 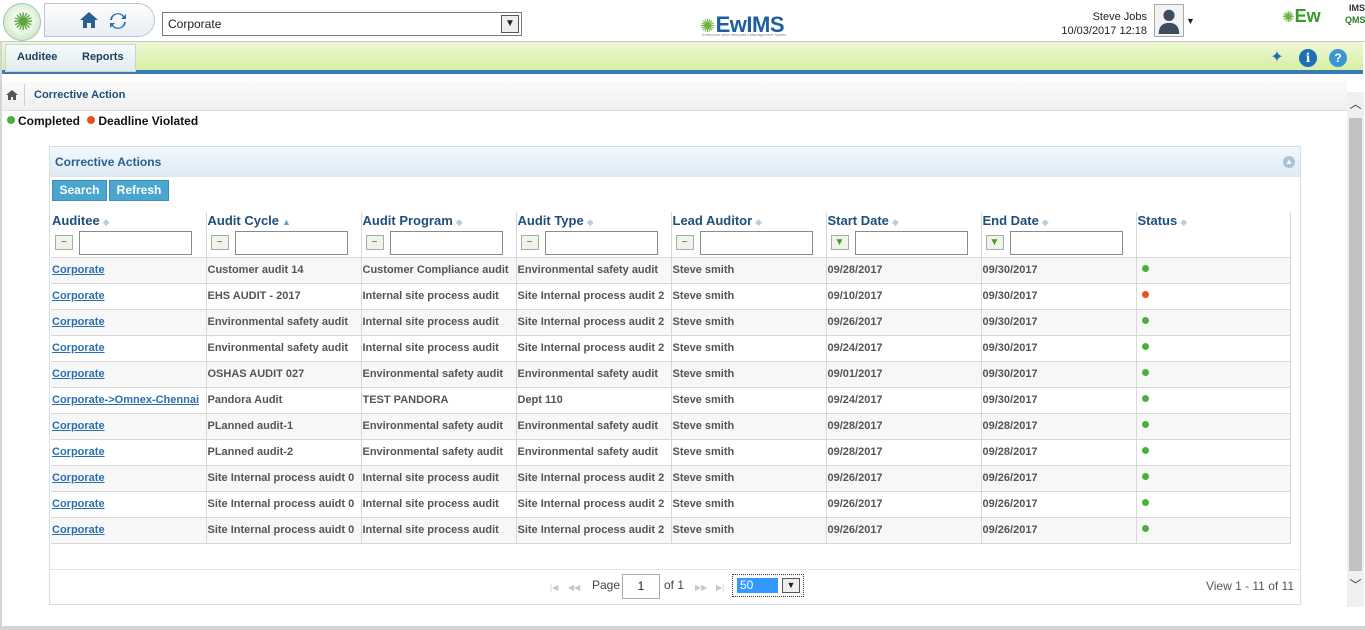 What do you see at coordinates (911, 242) in the screenshot?
I see `start-date-filter-input` at bounding box center [911, 242].